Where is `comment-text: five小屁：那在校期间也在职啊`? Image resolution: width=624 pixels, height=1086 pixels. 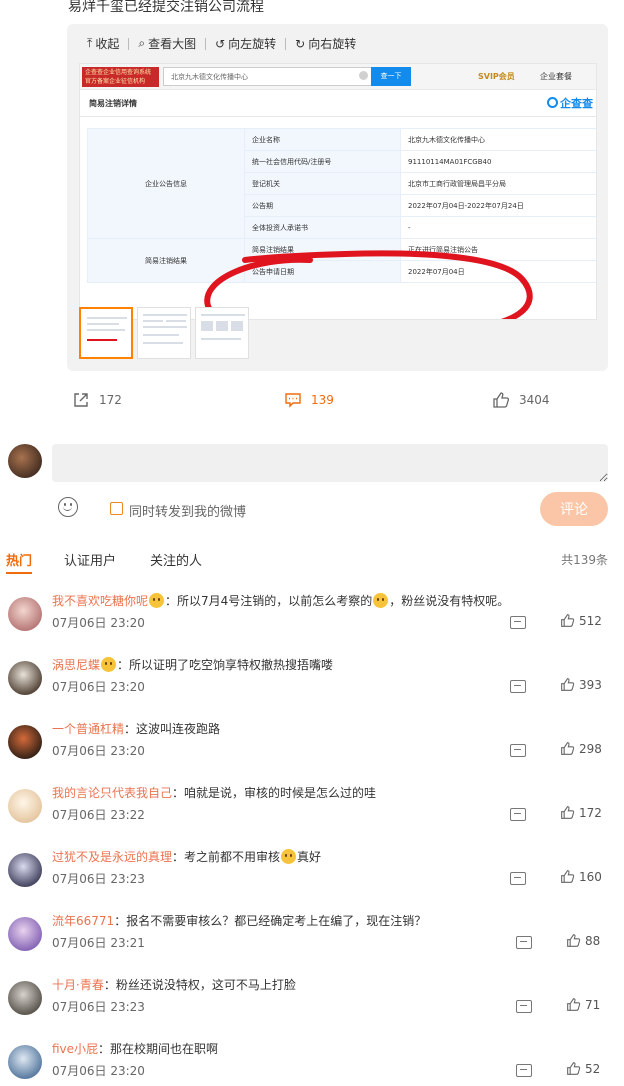
comment-text: five小屁：那在校期间也在职啊 is located at coordinates (135, 1048).